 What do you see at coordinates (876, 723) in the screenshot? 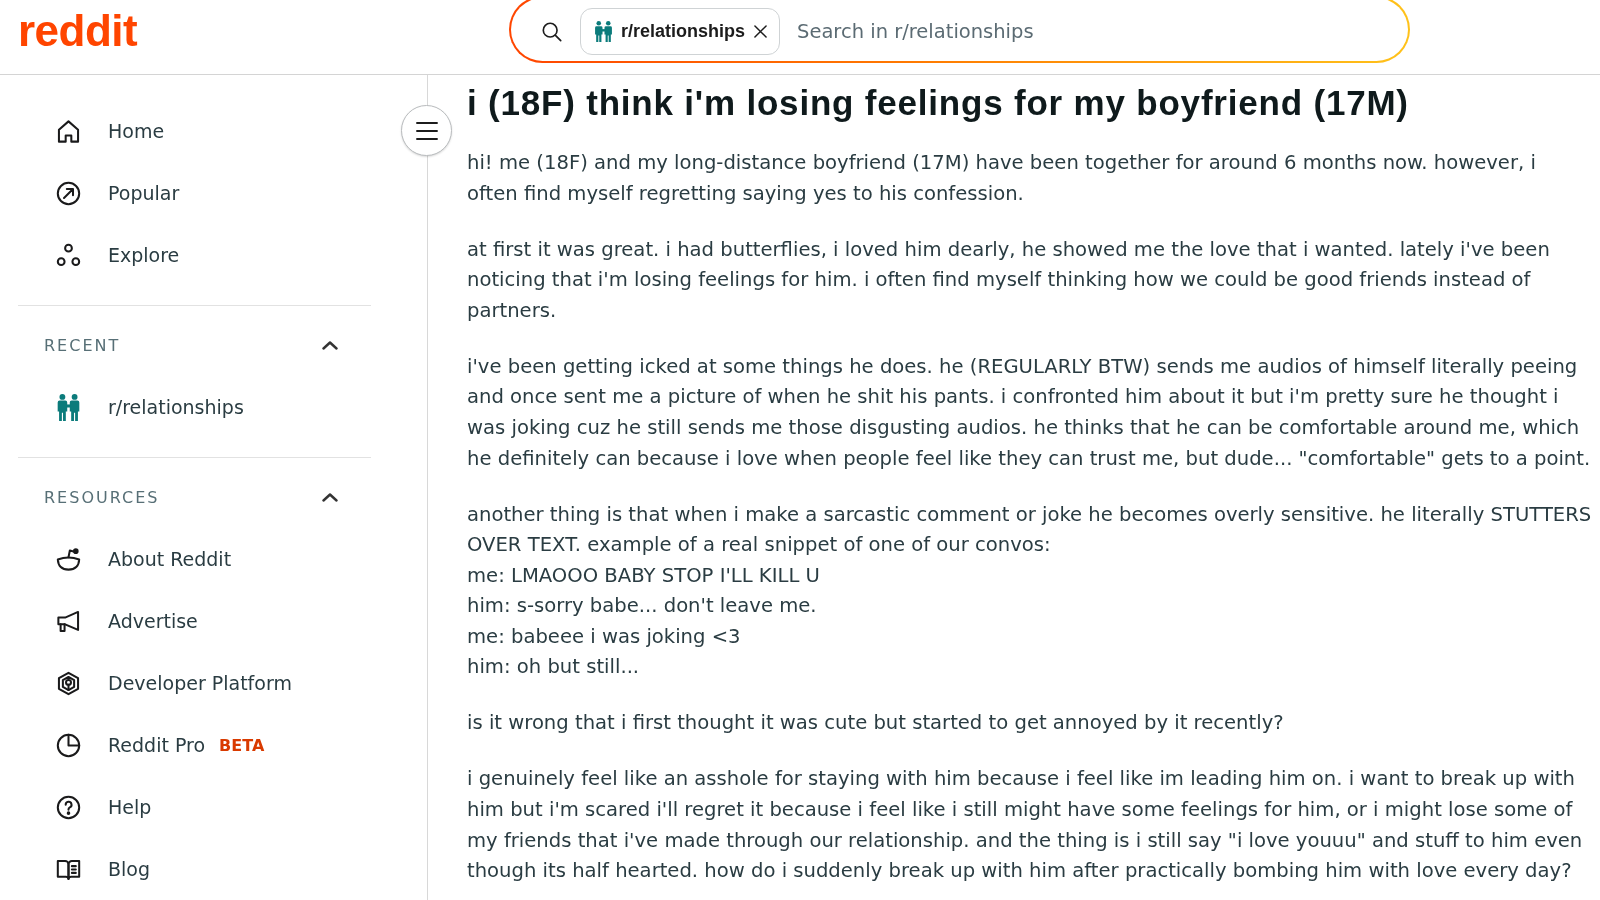
I see `post-paragraph: is it wrong that i first thought it was cute but started to get annoyed by it recently?` at bounding box center [876, 723].